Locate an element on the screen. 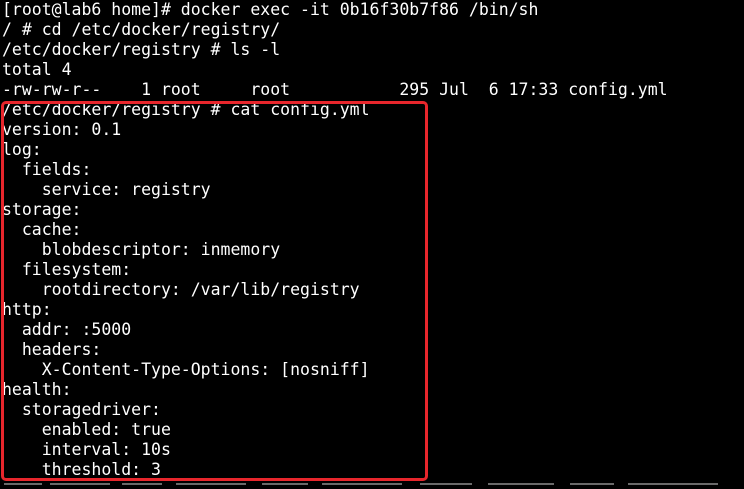 The width and height of the screenshot is (744, 489). config-line-enabled: enabled: true is located at coordinates (86, 429).